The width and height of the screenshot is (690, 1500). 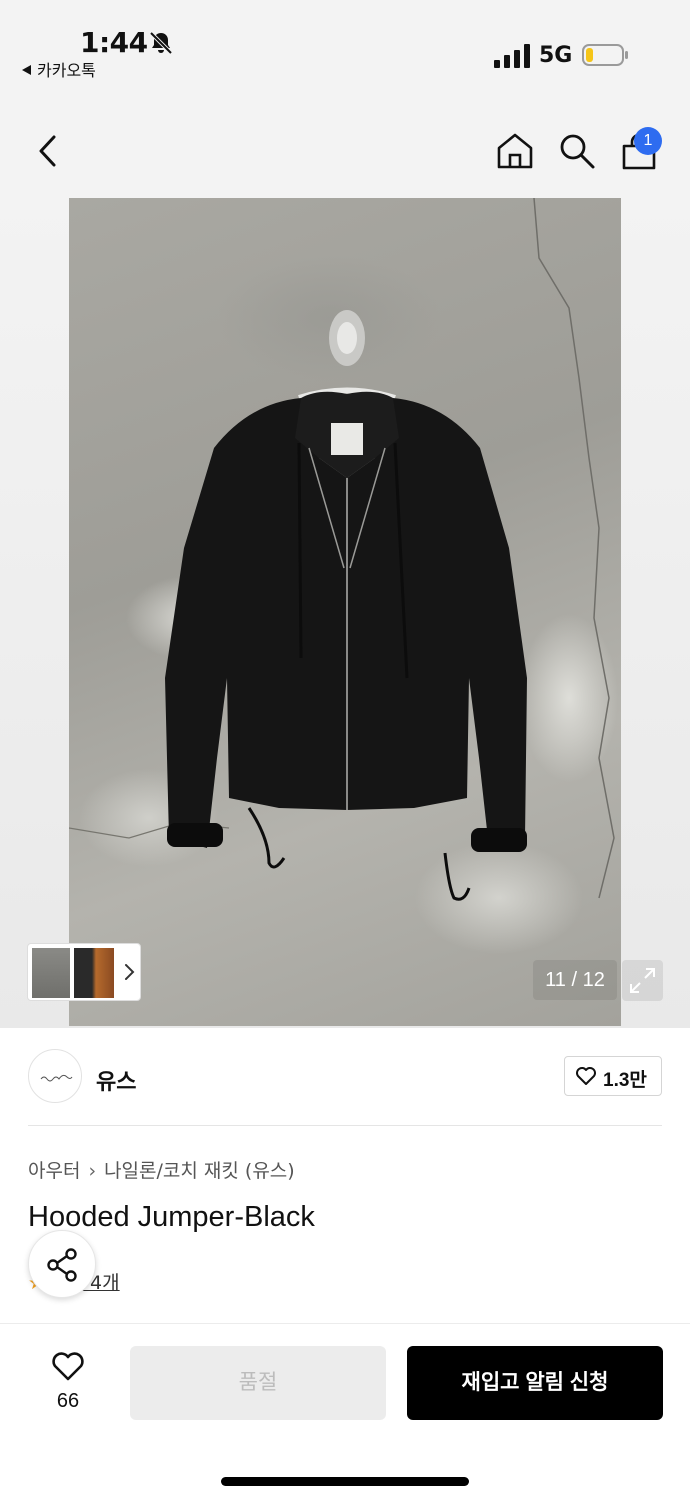 I want to click on back-app-label: 카카오톡, so click(x=66, y=70).